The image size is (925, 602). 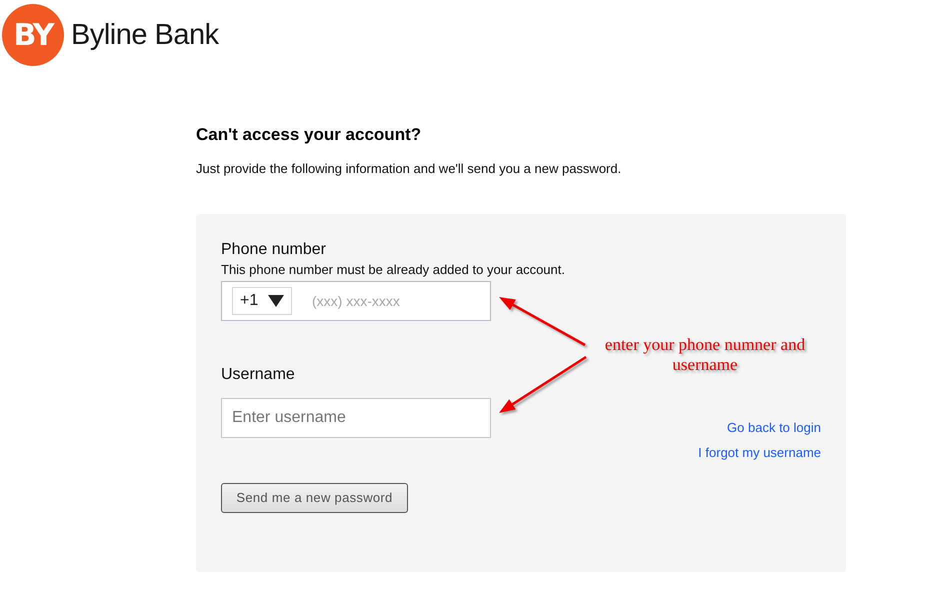 I want to click on send-password-button: Send me a new password, so click(x=314, y=498).